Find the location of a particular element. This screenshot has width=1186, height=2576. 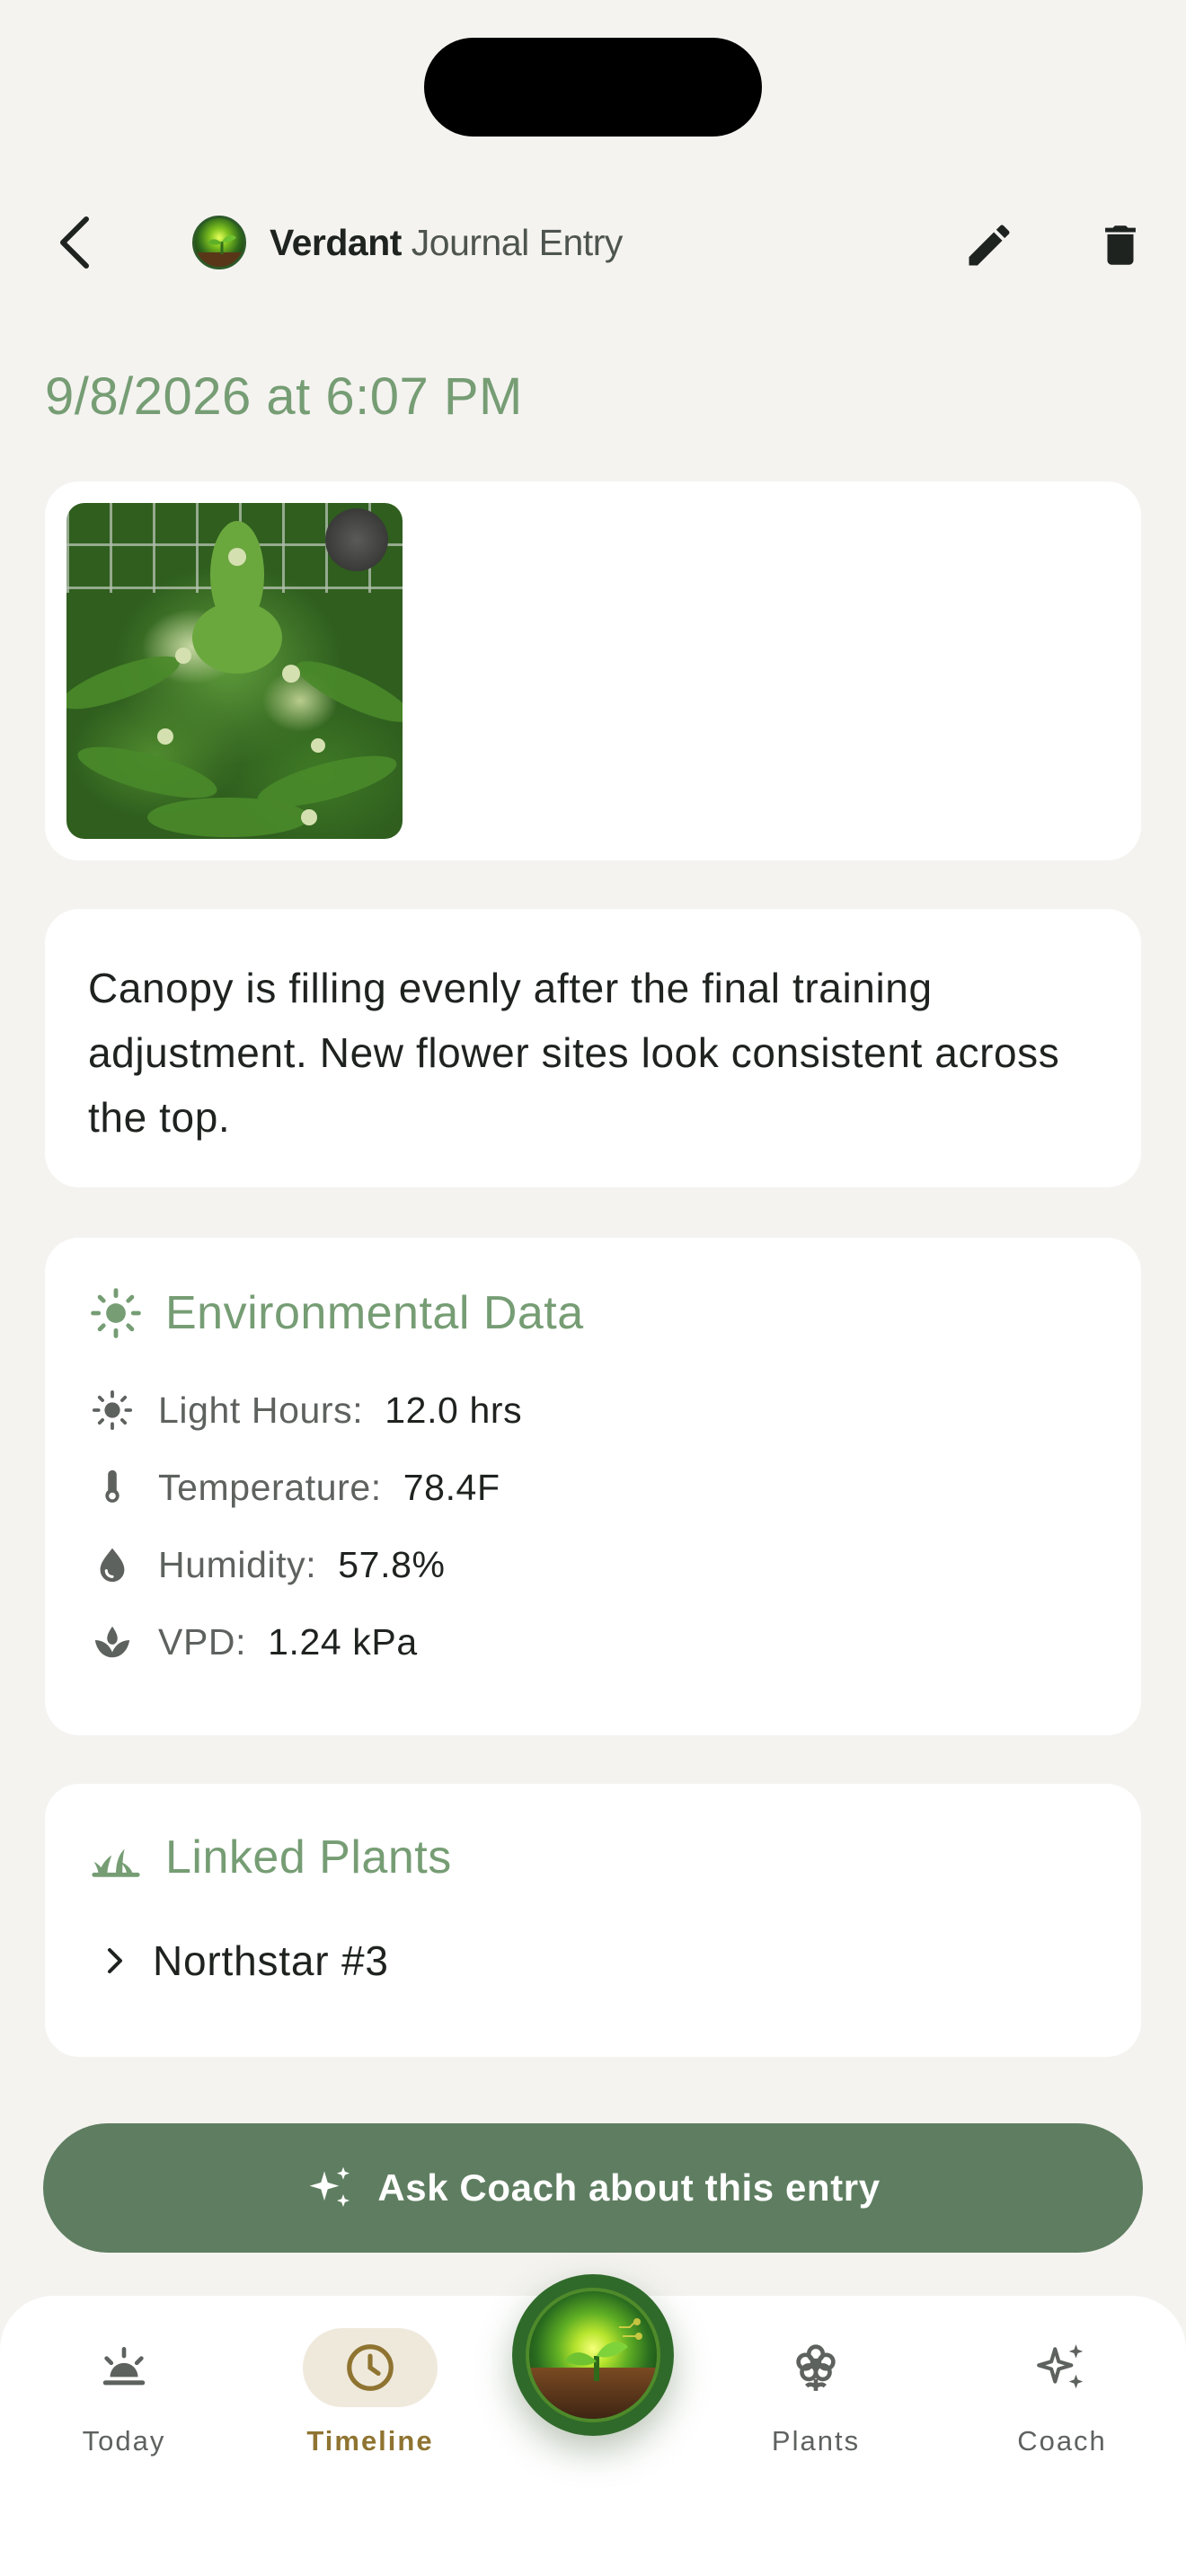

tab-timeline: Timeline is located at coordinates (370, 2400).